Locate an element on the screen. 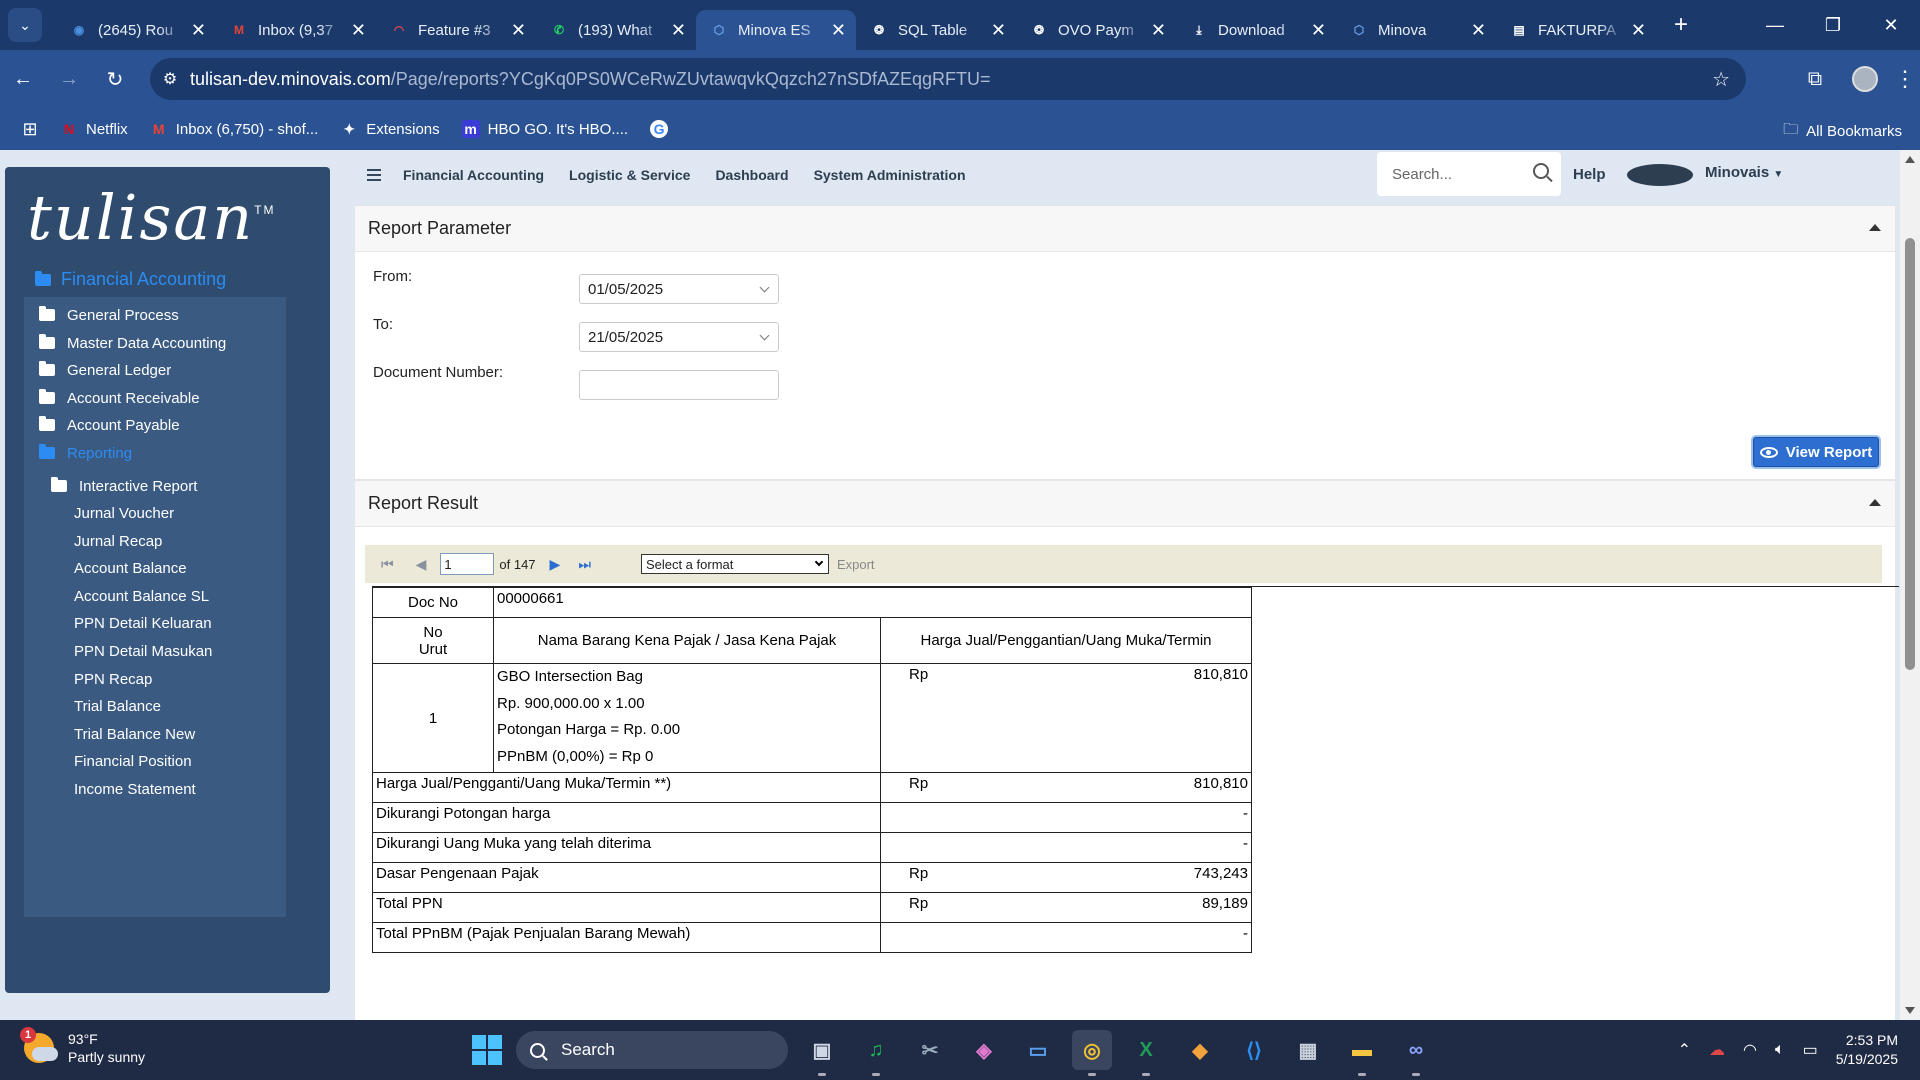  remote-desktop-icon: ▭ is located at coordinates (1038, 1050).